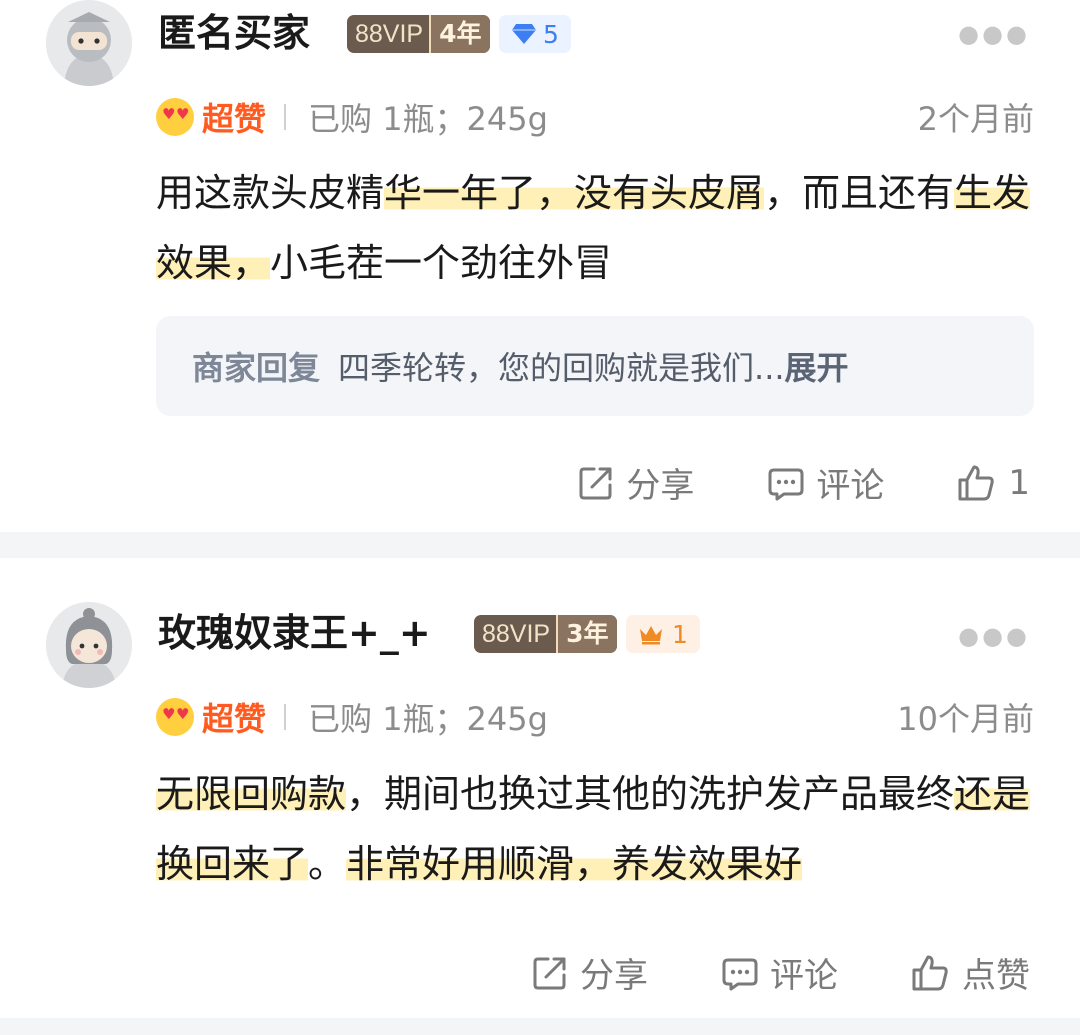  What do you see at coordinates (441, 263) in the screenshot?
I see `content-text: 小毛茬一个劲往外冒` at bounding box center [441, 263].